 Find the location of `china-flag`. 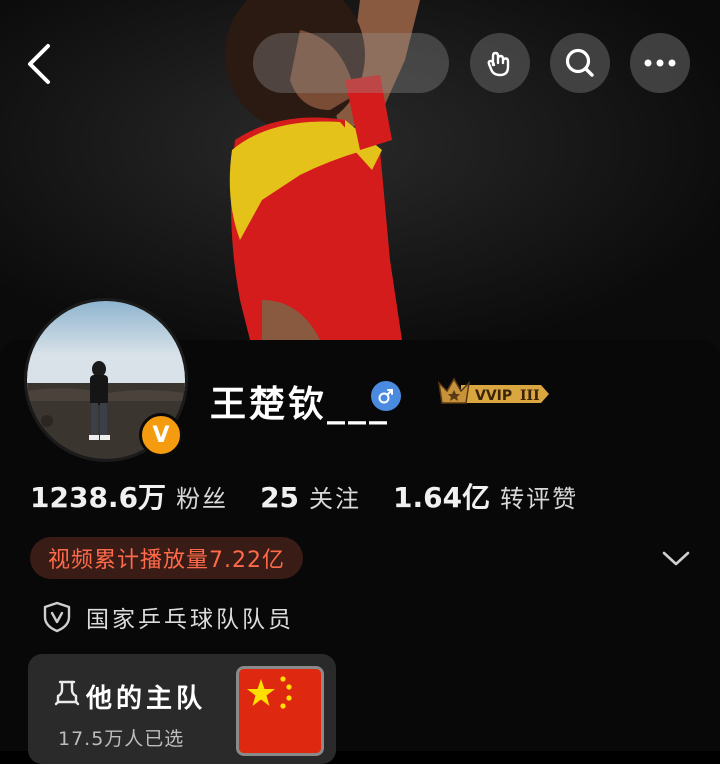

china-flag is located at coordinates (280, 711).